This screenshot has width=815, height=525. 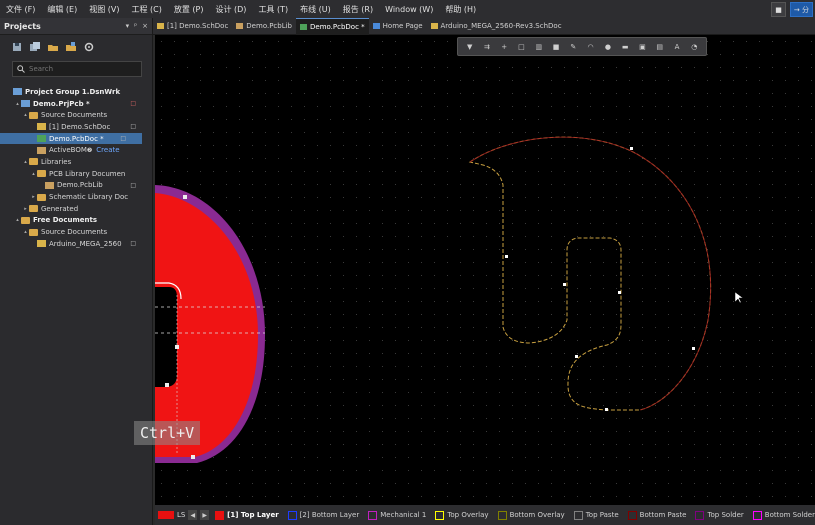 What do you see at coordinates (782, 515) in the screenshot?
I see `layer-tab: Bottom Solder` at bounding box center [782, 515].